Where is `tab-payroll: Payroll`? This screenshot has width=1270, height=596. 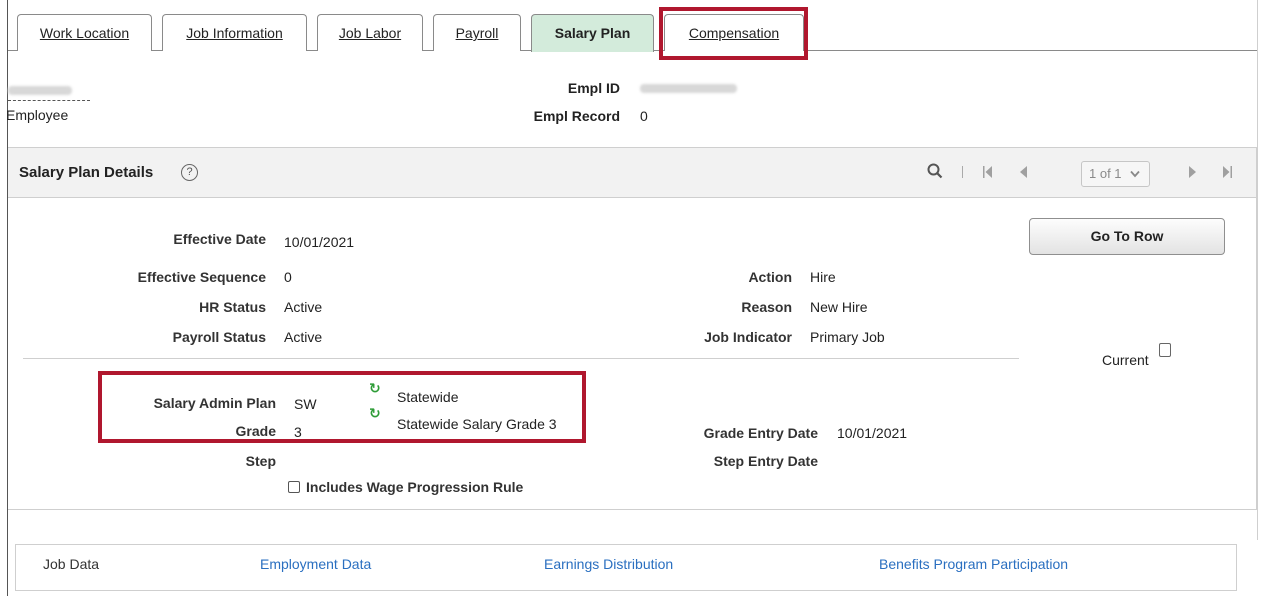
tab-payroll: Payroll is located at coordinates (477, 32).